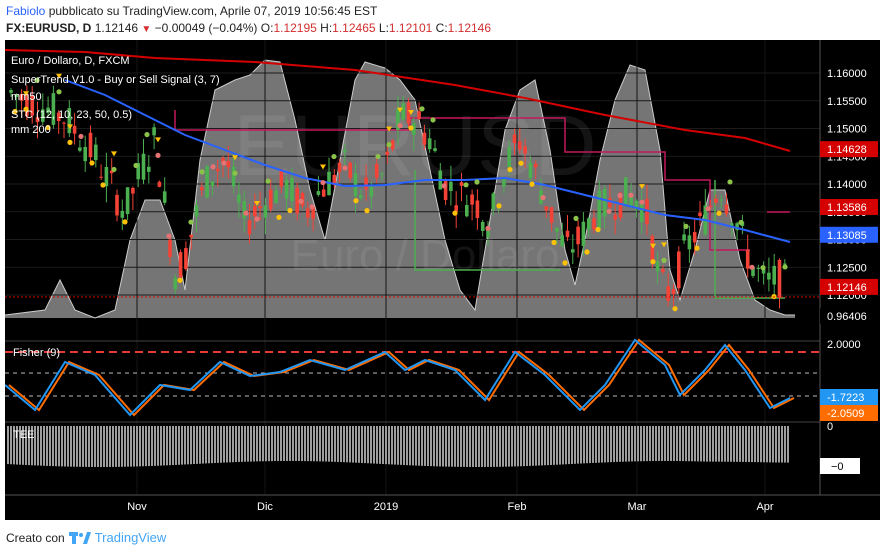 The image size is (885, 555). Describe the element at coordinates (70, 61) in the screenshot. I see `legend-title: Euro / Dollaro, D, FXCM` at that location.